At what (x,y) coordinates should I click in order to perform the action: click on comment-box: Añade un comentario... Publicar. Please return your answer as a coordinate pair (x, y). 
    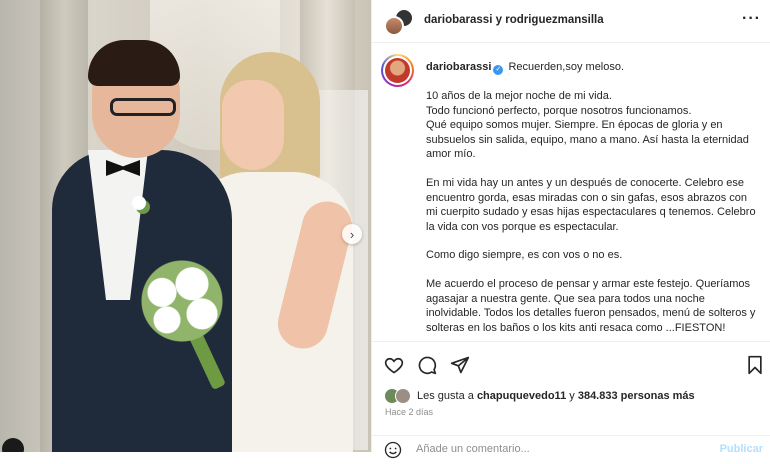
    Looking at the image, I should click on (571, 447).